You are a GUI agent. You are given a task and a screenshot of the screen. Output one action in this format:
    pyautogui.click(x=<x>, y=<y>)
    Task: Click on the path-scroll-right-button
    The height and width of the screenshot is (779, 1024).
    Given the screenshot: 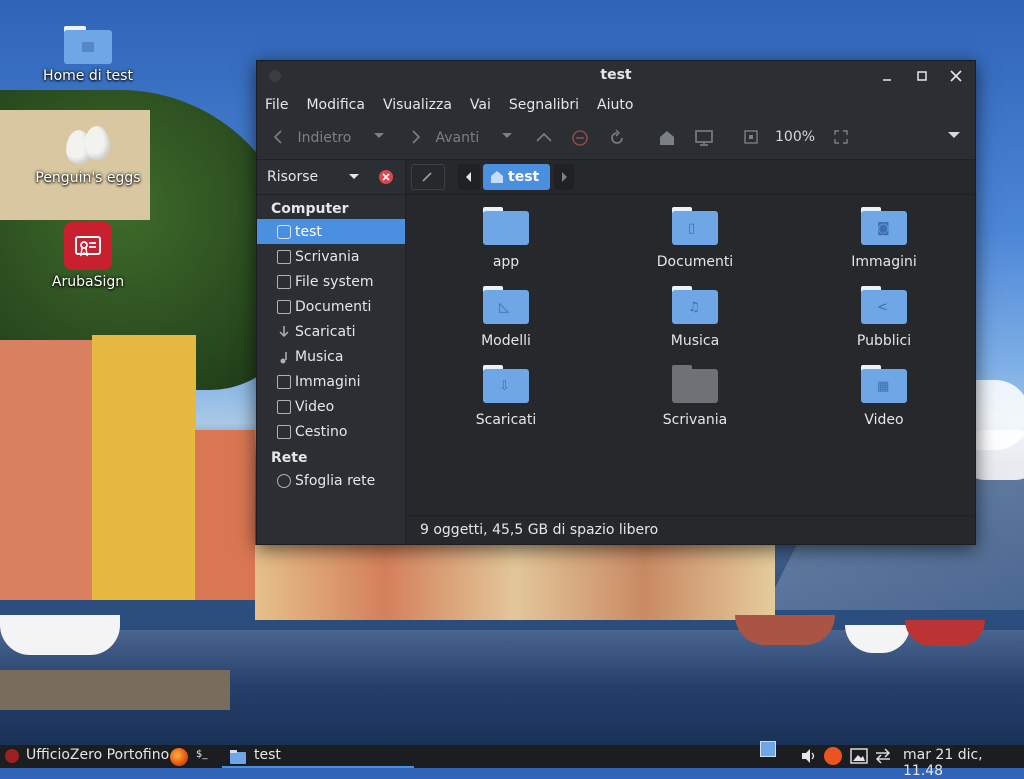 What is the action you would take?
    pyautogui.click(x=564, y=177)
    